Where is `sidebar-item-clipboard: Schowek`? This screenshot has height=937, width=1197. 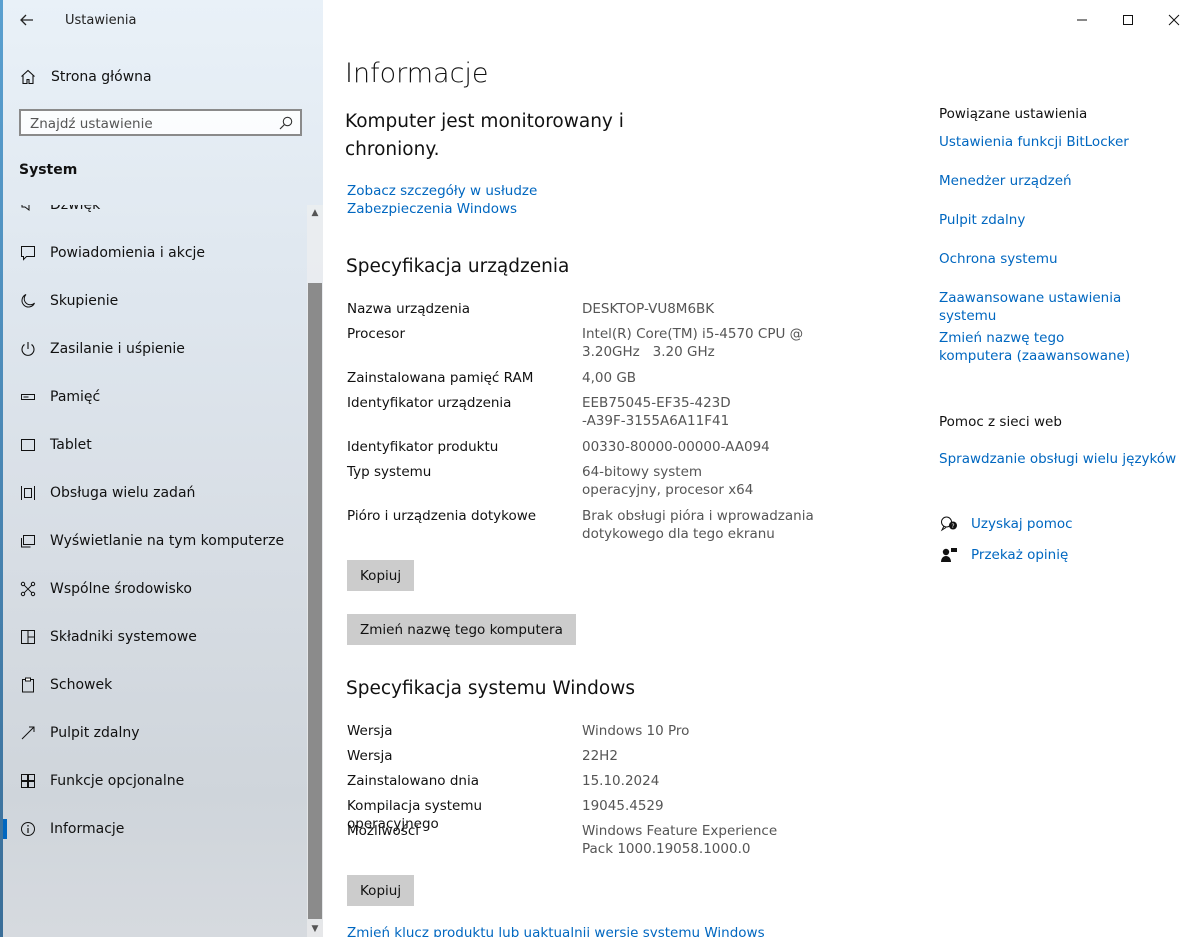 sidebar-item-clipboard: Schowek is located at coordinates (153, 685).